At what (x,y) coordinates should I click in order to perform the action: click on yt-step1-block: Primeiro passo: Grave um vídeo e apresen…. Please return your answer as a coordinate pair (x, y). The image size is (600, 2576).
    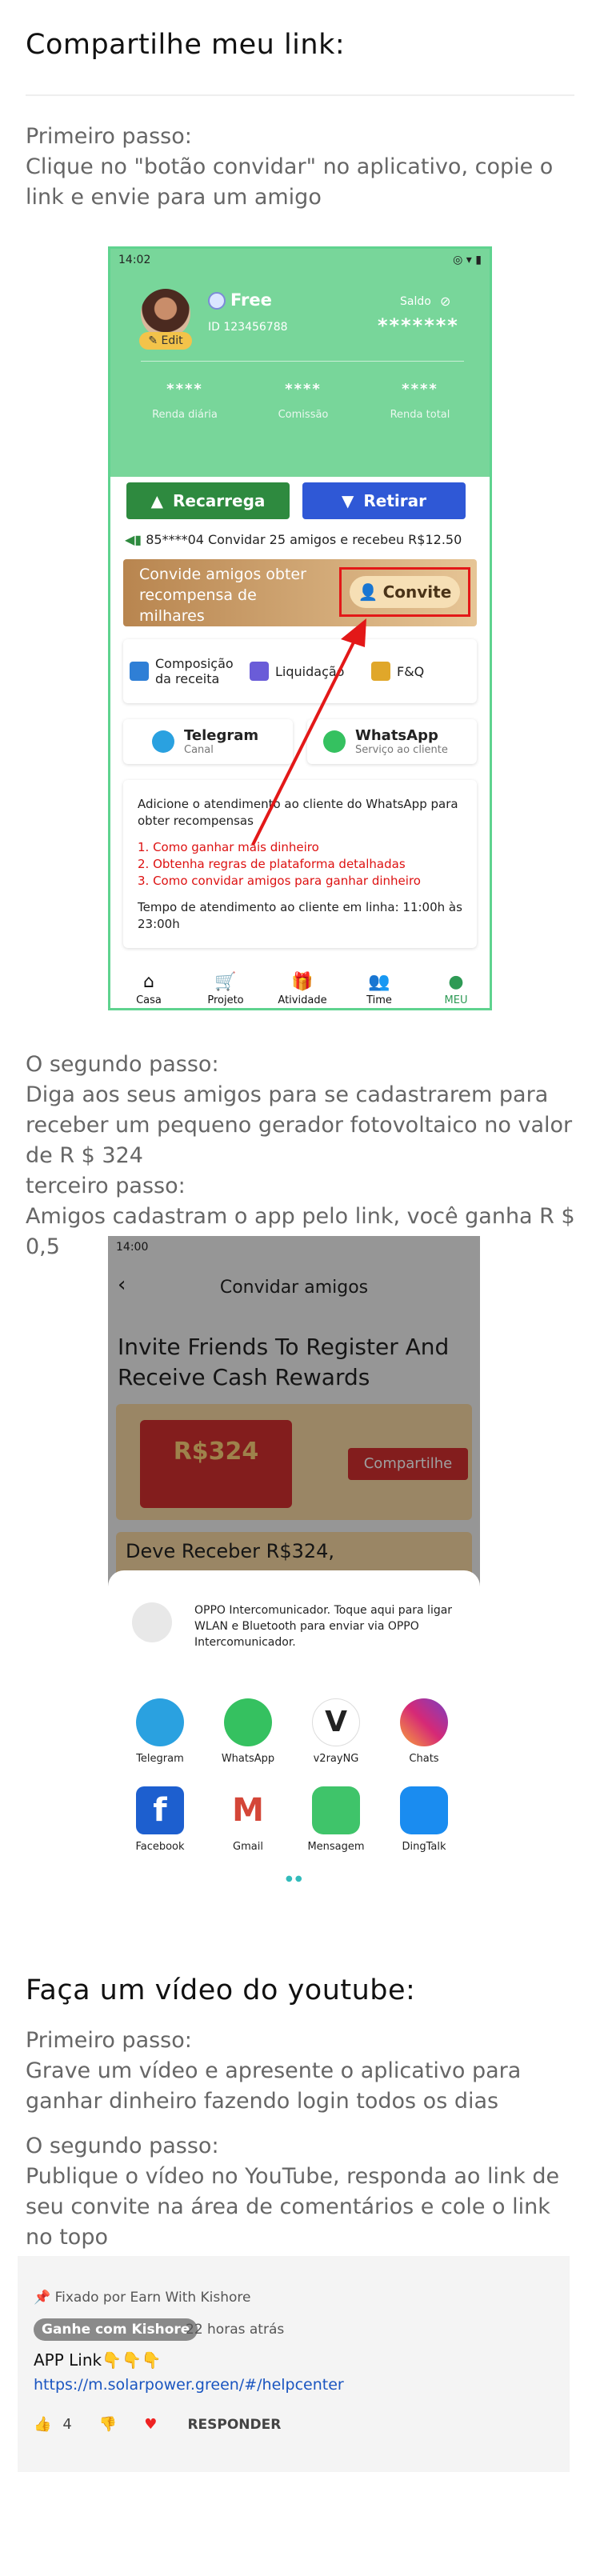
    Looking at the image, I should click on (302, 2071).